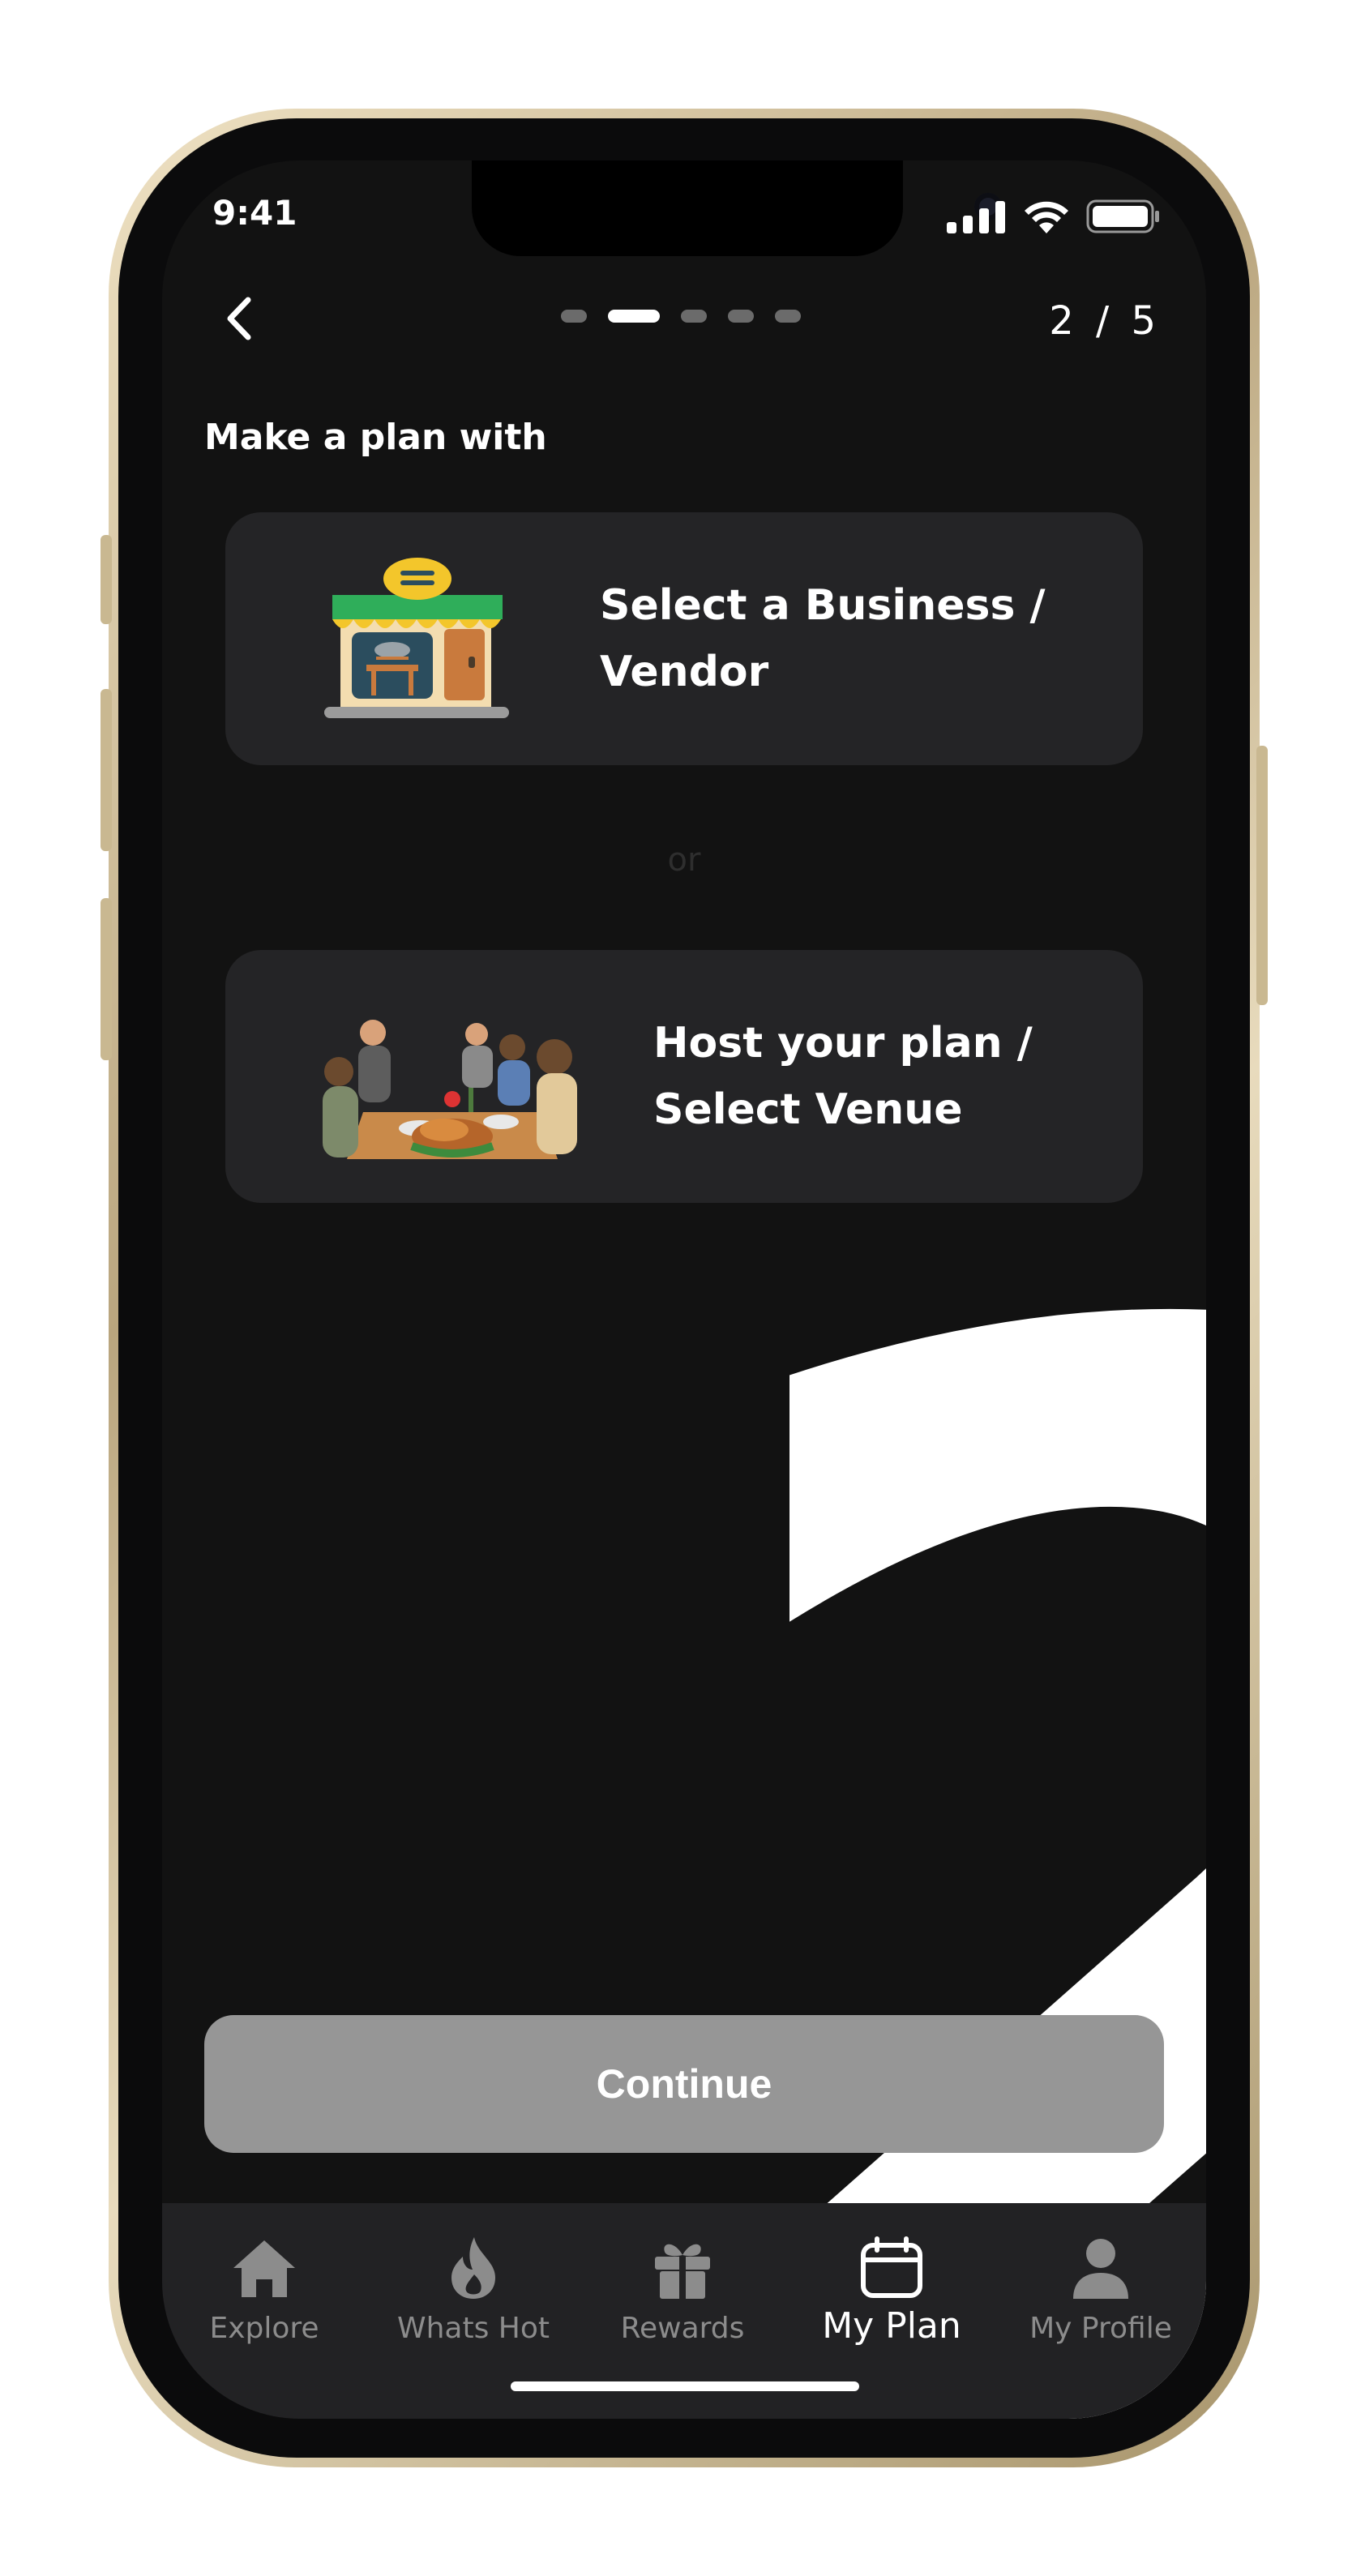 The height and width of the screenshot is (2576, 1365). What do you see at coordinates (634, 316) in the screenshot?
I see `pager-dot-active` at bounding box center [634, 316].